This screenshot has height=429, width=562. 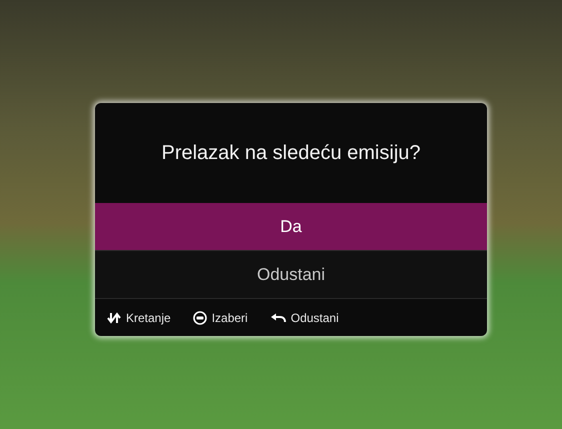 I want to click on menu-option: Da, so click(x=291, y=227).